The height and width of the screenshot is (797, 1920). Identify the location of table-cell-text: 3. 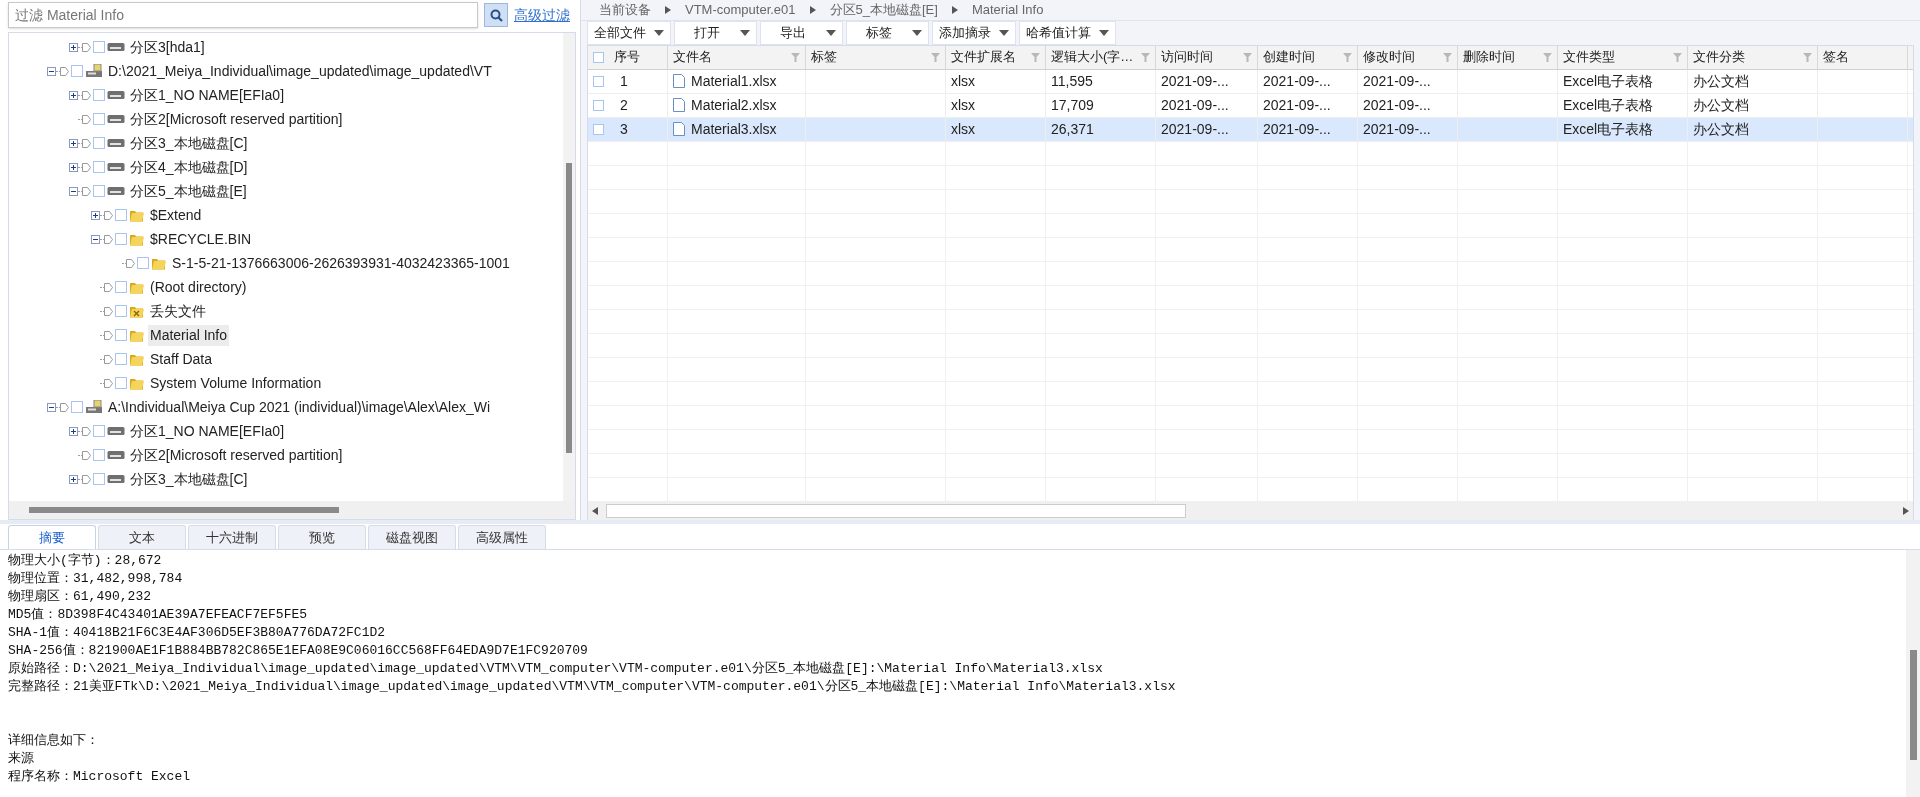
(623, 129).